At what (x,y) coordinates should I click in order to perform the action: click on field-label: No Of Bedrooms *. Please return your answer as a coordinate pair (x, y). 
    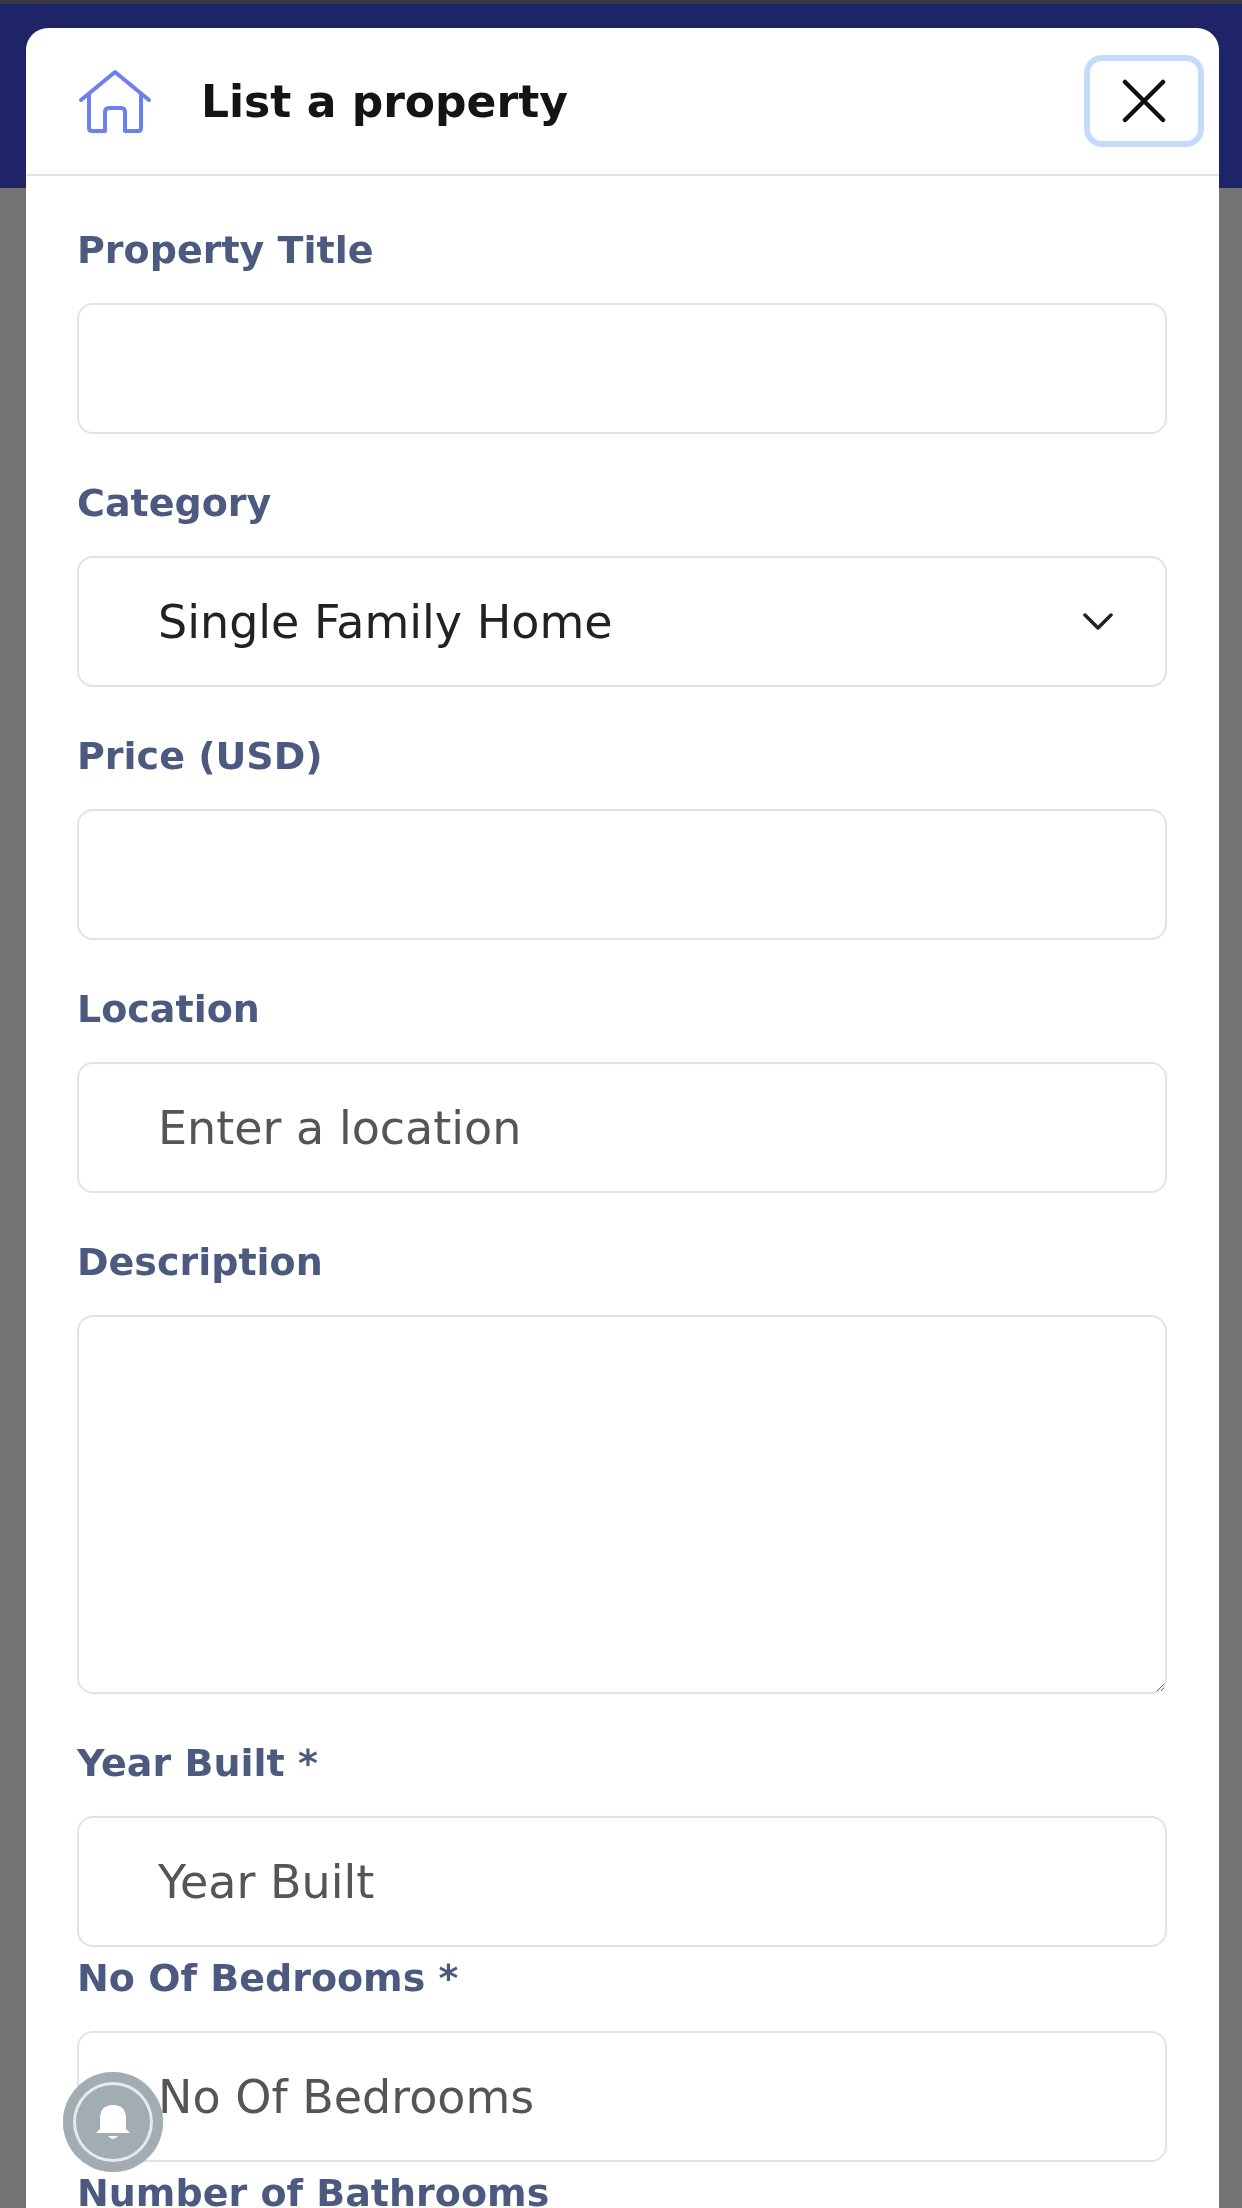
    Looking at the image, I should click on (268, 1978).